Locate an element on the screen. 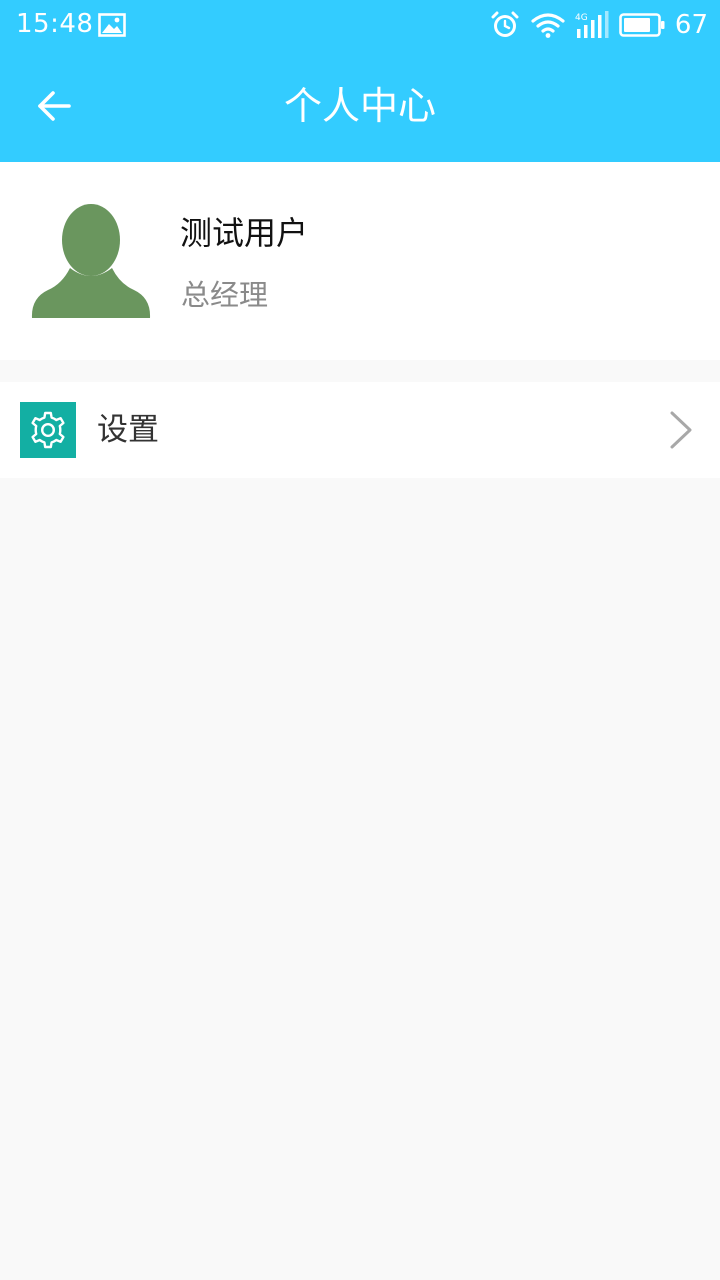 Image resolution: width=720 pixels, height=1280 pixels. person-silhouette-icon is located at coordinates (91, 261).